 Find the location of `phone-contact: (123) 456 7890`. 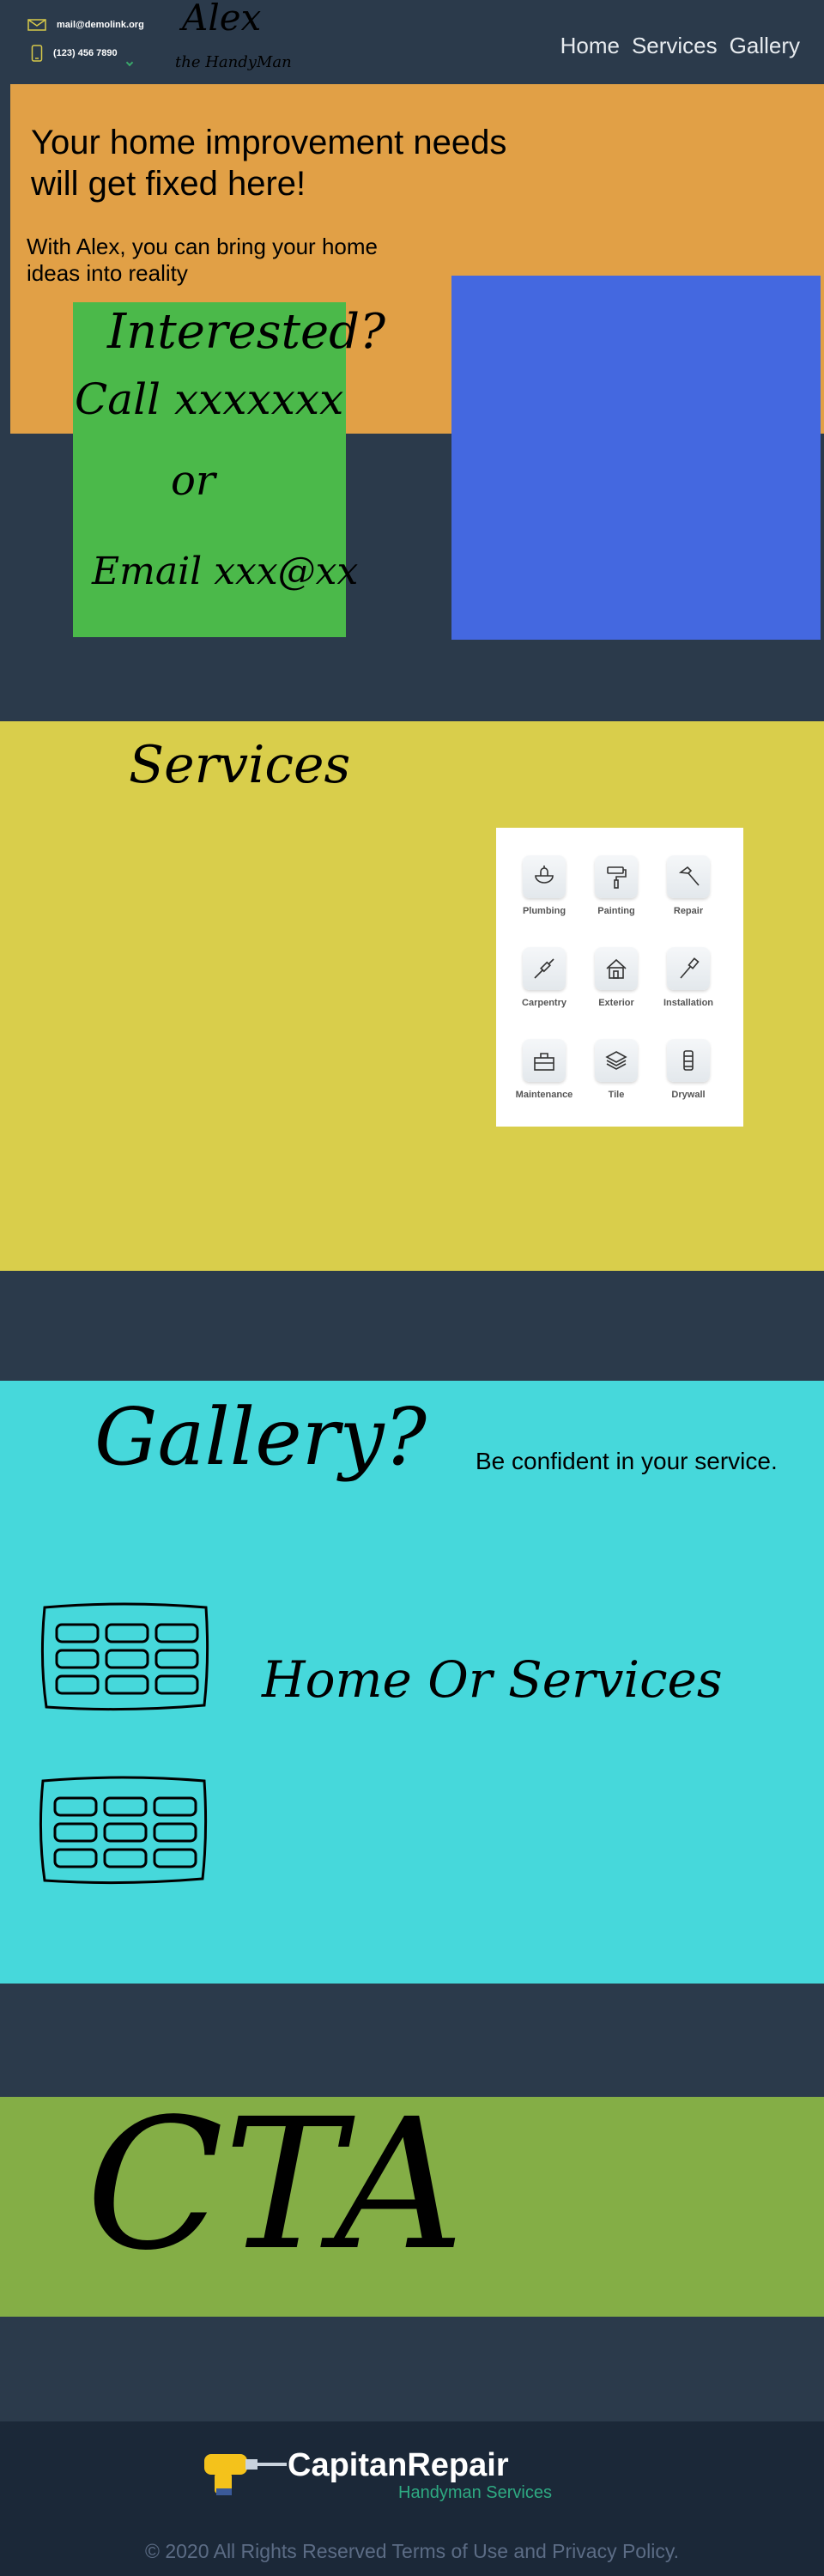

phone-contact: (123) 456 7890 is located at coordinates (74, 53).